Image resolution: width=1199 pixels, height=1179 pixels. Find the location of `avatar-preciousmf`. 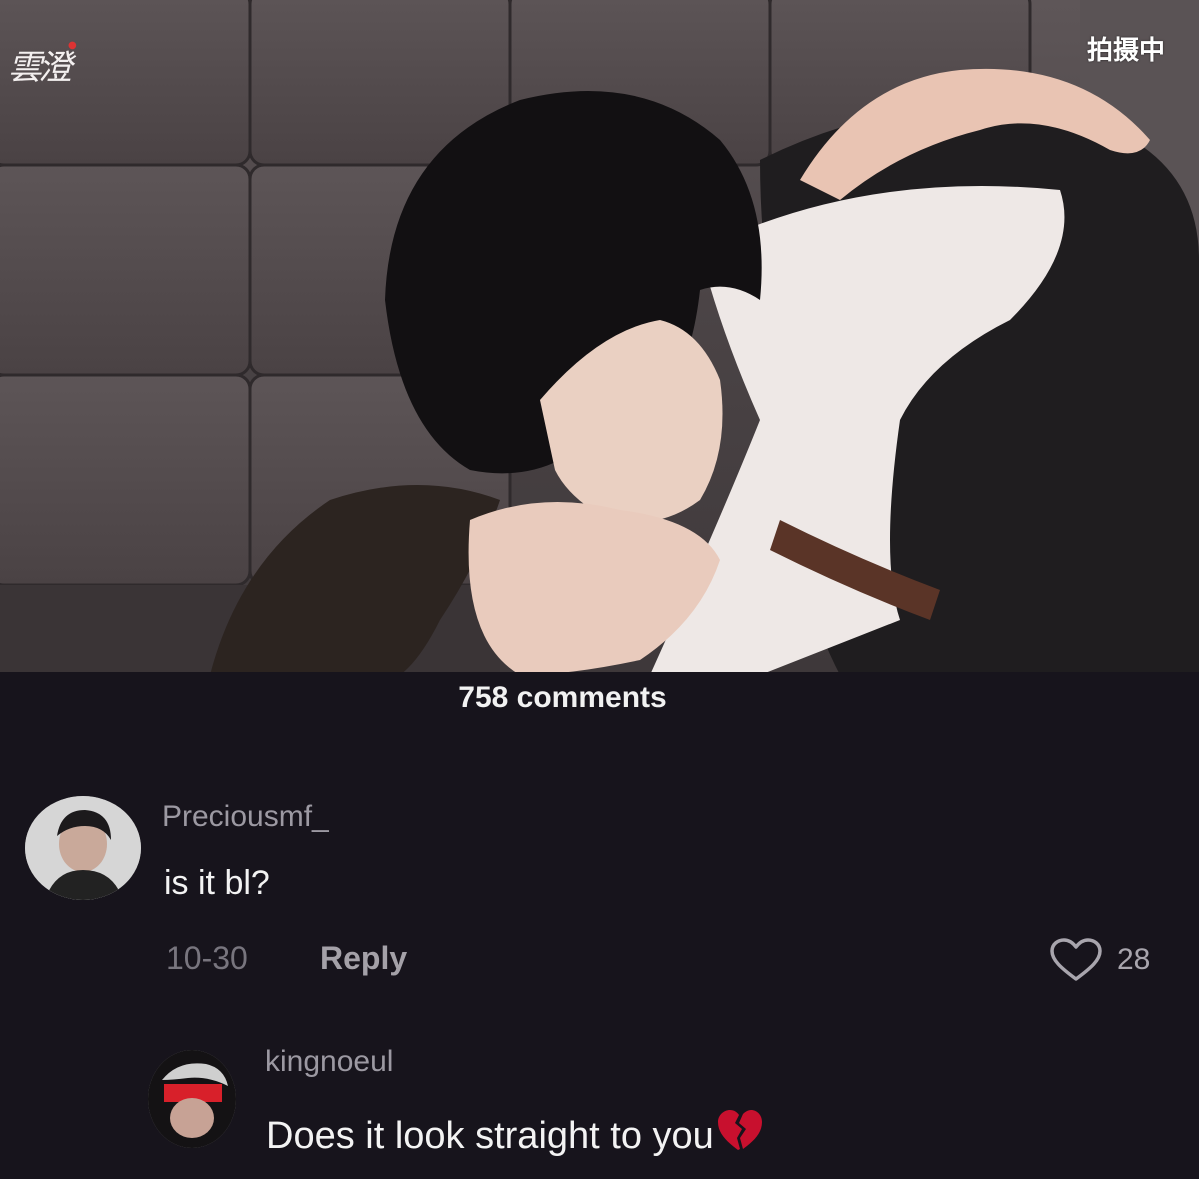

avatar-preciousmf is located at coordinates (83, 848).